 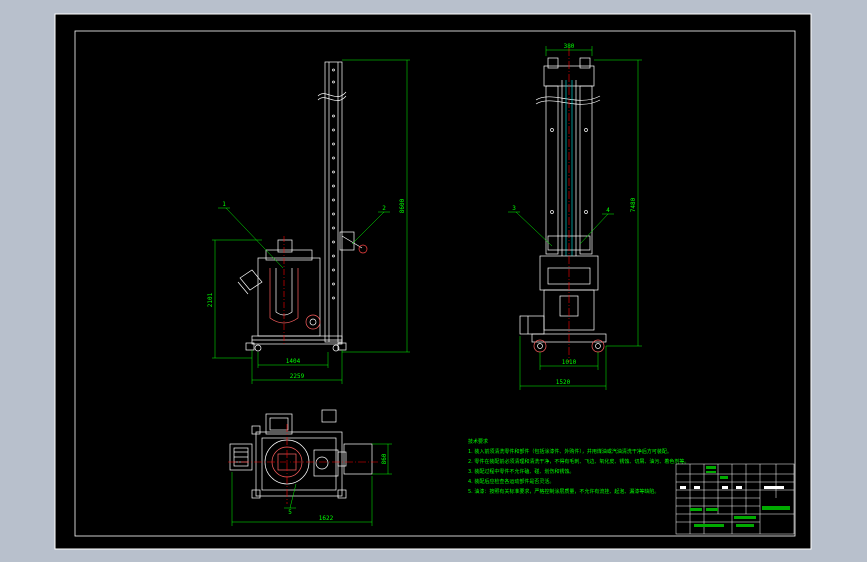 What do you see at coordinates (563, 491) in the screenshot?
I see `notes-line-5: 5. 油漆：按照有关标准要求，严格控制涂层质量，不允许有流挂、起泡、漏漆等缺陷。` at bounding box center [563, 491].